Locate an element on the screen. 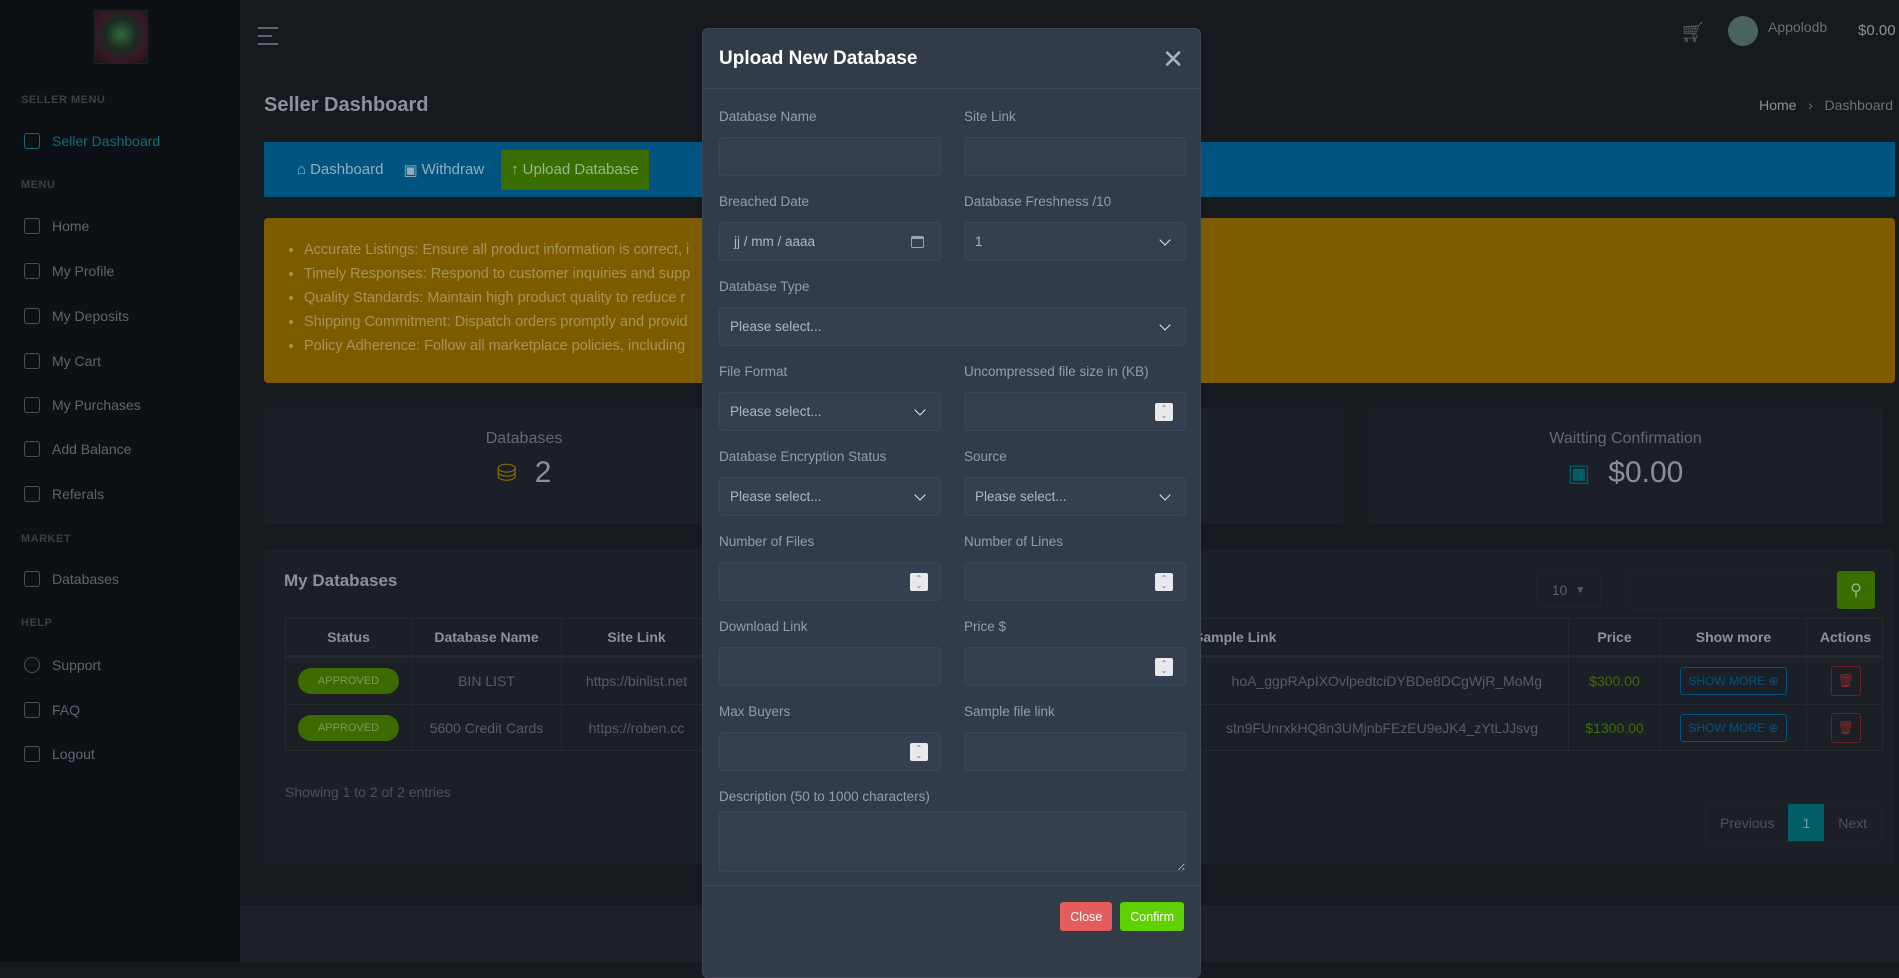 This screenshot has width=1899, height=978. stat-card-waiting: Waitting Confirmation ▣ $0.00 is located at coordinates (1625, 466).